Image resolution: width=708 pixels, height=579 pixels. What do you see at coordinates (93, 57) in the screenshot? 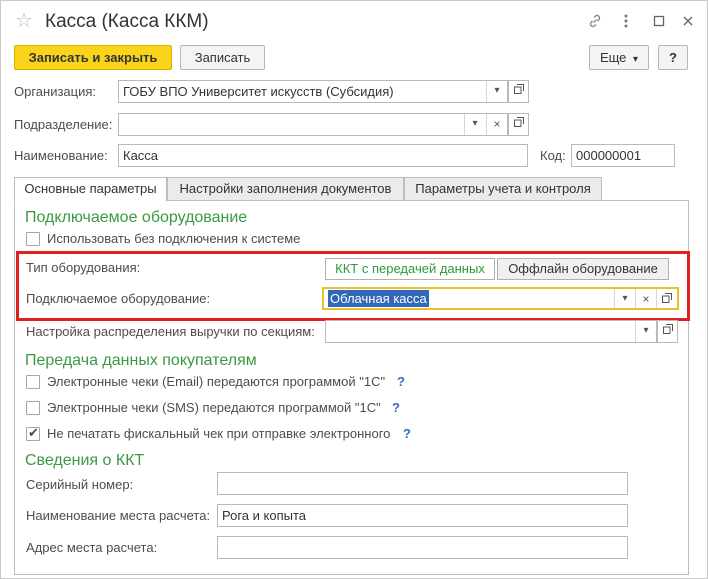
I see `save-and-close-button: Записать и закрыть` at bounding box center [93, 57].